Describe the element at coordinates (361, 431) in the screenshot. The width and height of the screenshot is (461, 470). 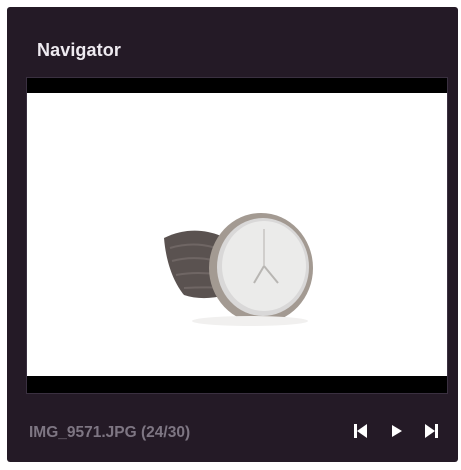
I see `skip-to-first-icon` at that location.